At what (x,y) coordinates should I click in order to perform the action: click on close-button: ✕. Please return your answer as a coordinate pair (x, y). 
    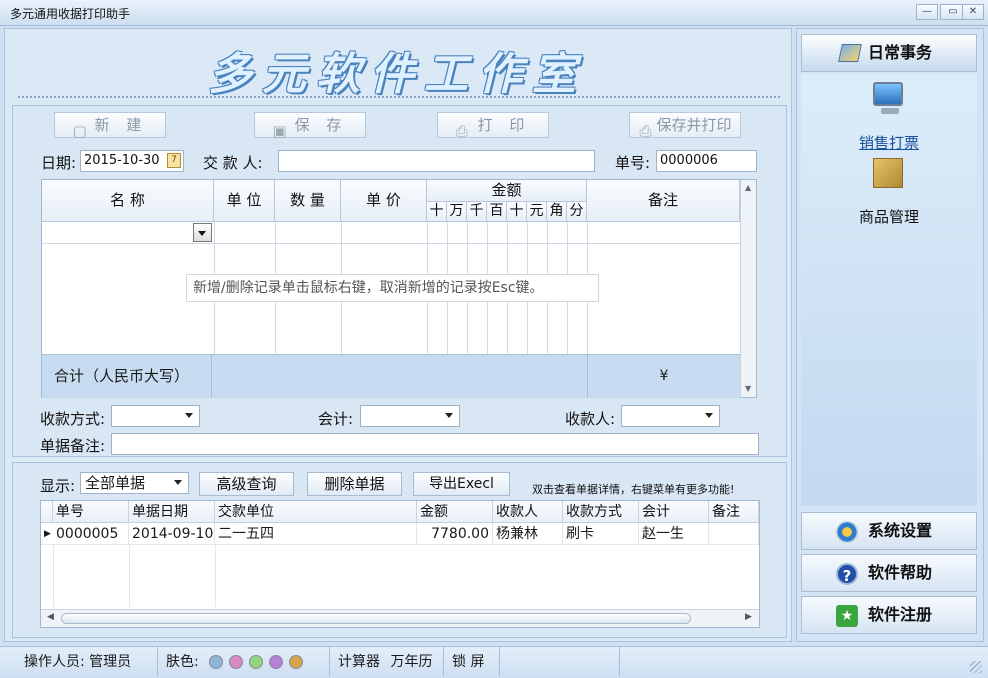
    Looking at the image, I should click on (973, 12).